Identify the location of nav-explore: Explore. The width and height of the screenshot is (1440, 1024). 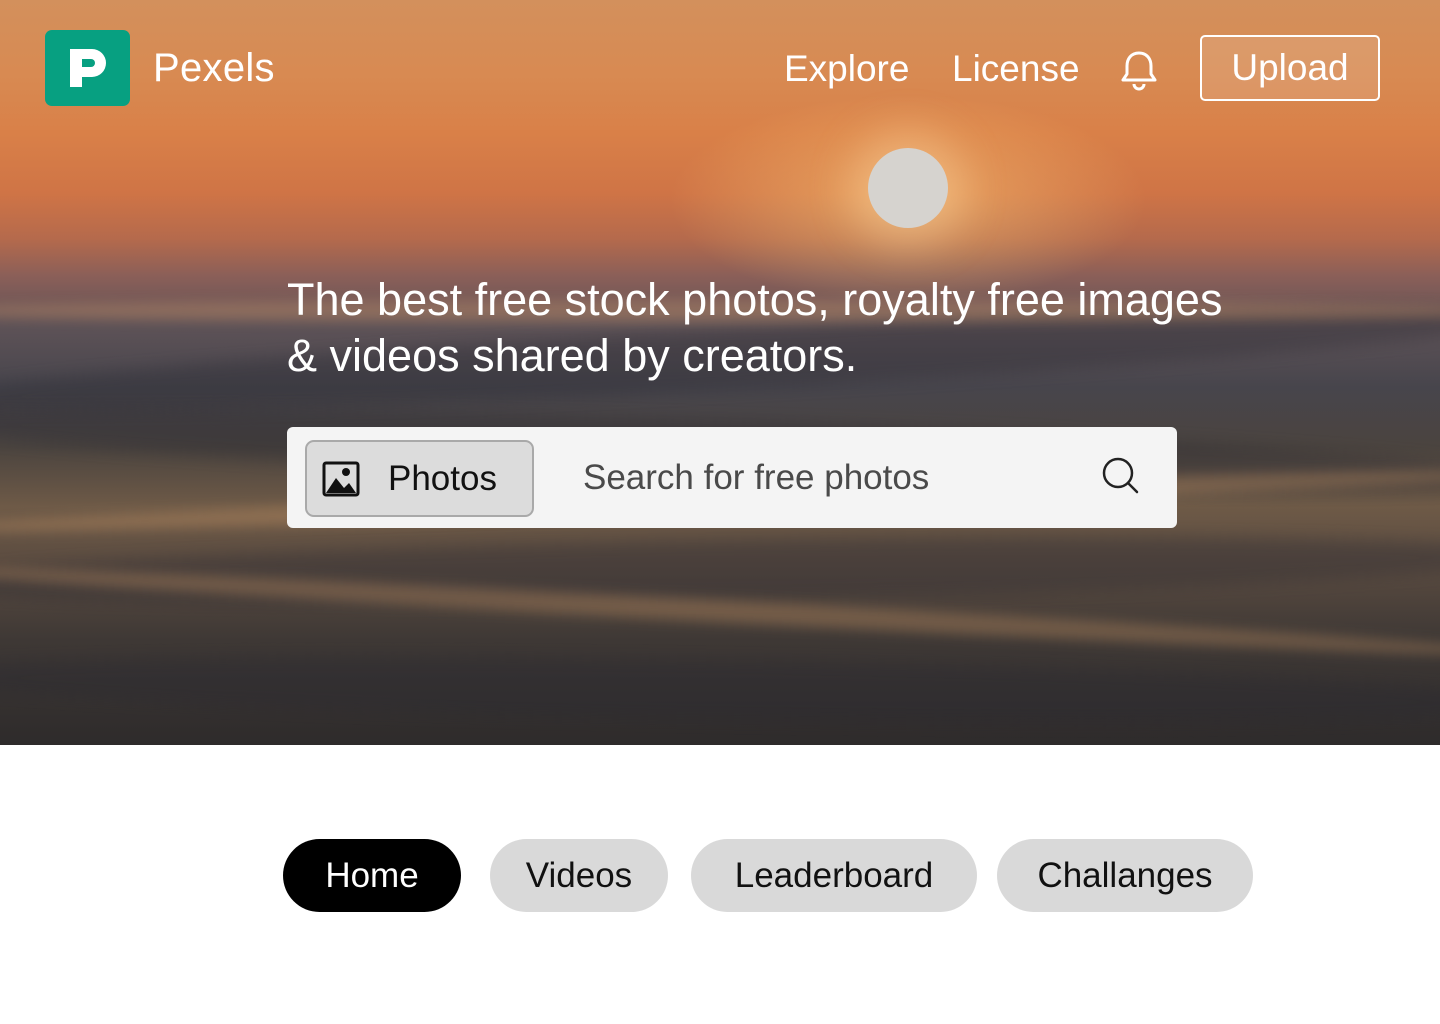
(846, 69).